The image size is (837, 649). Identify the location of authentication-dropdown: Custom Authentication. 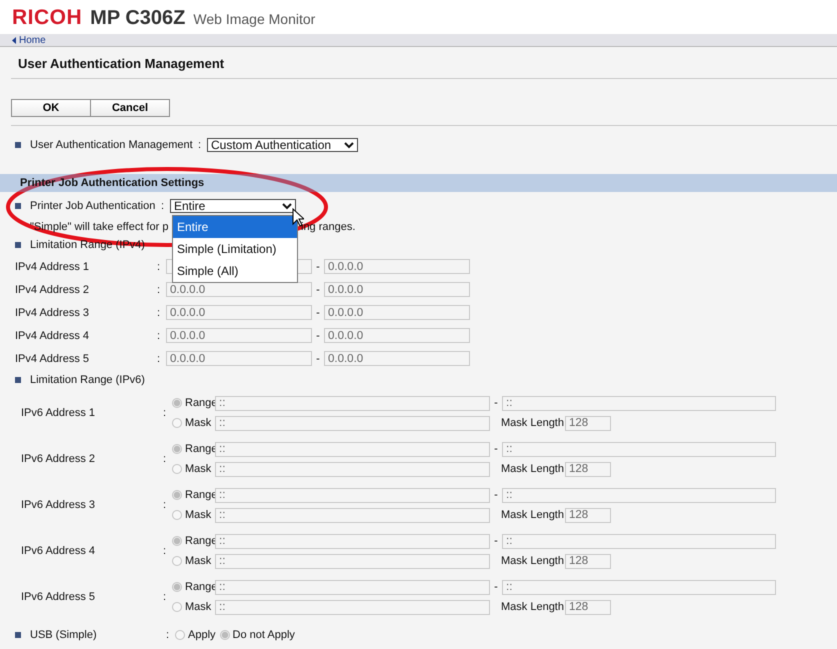
(282, 145).